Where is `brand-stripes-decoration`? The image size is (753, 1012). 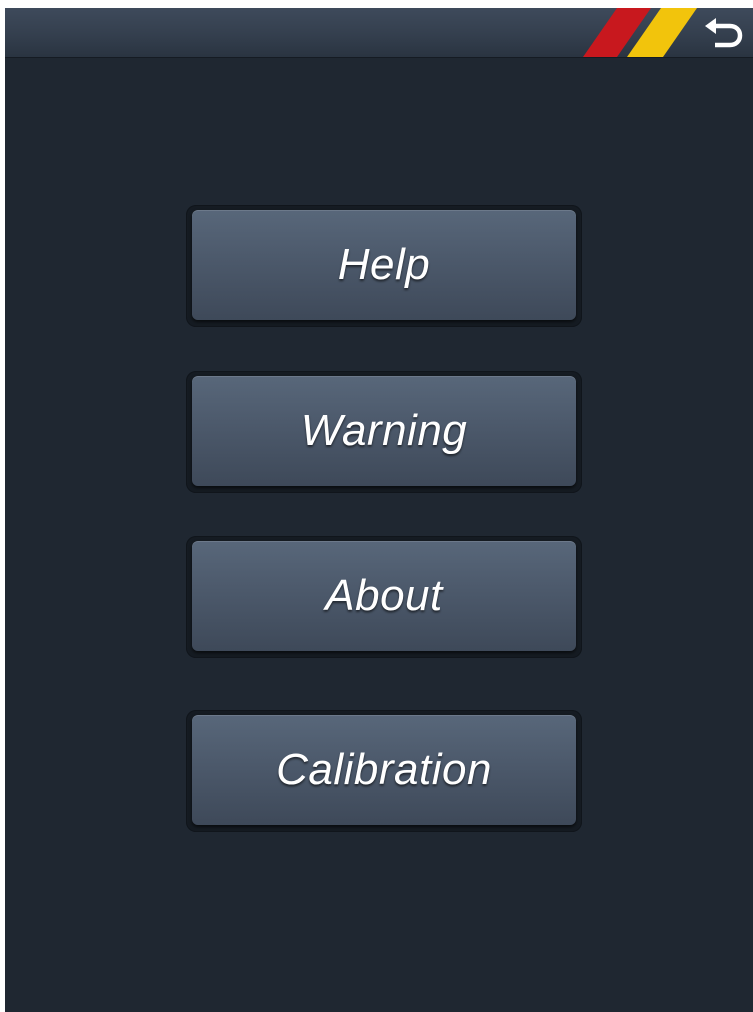 brand-stripes-decoration is located at coordinates (640, 32).